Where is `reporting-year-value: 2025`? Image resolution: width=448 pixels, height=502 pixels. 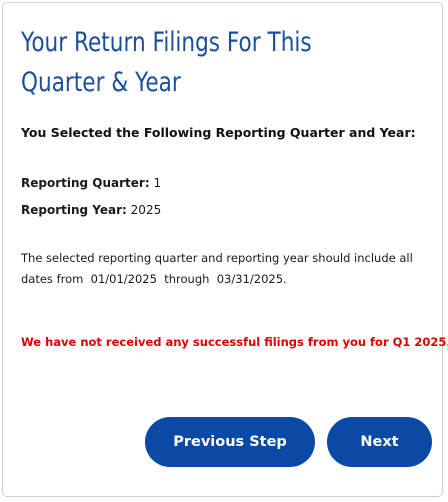 reporting-year-value: 2025 is located at coordinates (146, 210).